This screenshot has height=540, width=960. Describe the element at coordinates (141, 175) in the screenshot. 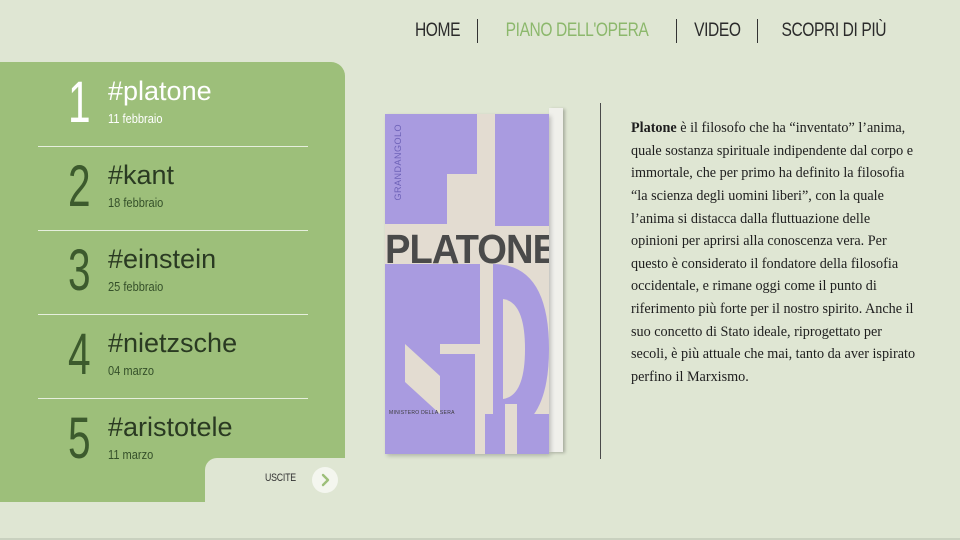

I see `issue-tag: #kant` at that location.